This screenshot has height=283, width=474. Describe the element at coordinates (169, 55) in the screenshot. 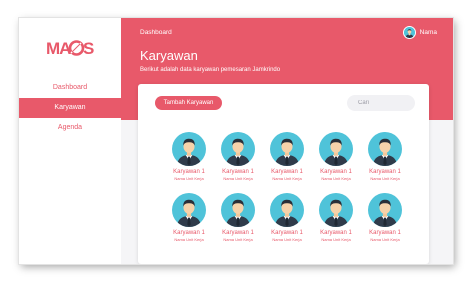

I see `page-title: Karyawan` at that location.